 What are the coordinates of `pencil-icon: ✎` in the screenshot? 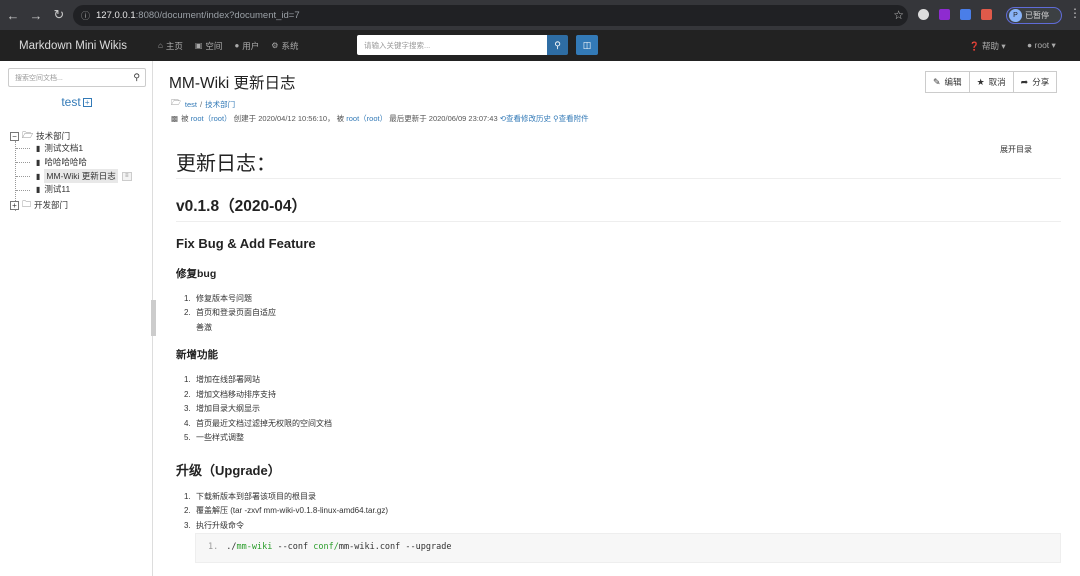 It's located at (937, 81).